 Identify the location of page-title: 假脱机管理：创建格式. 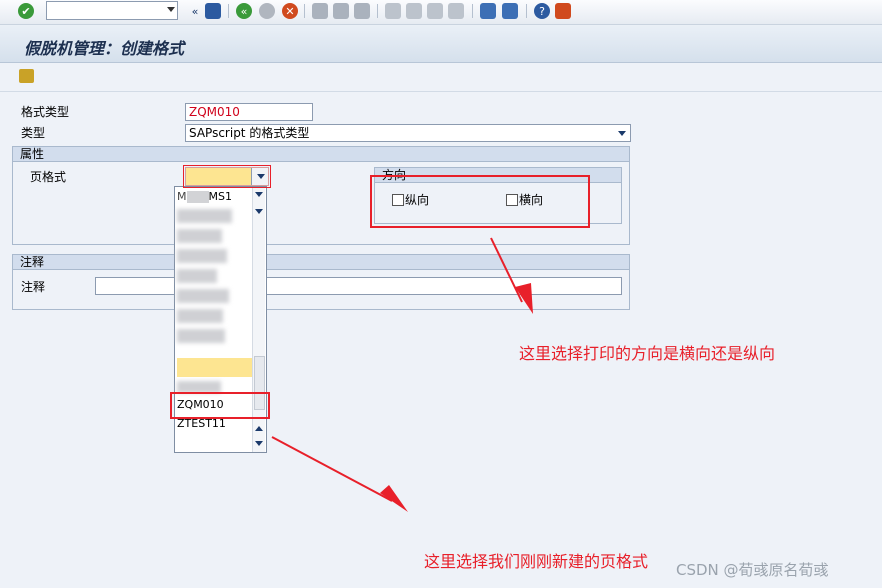
(104, 48).